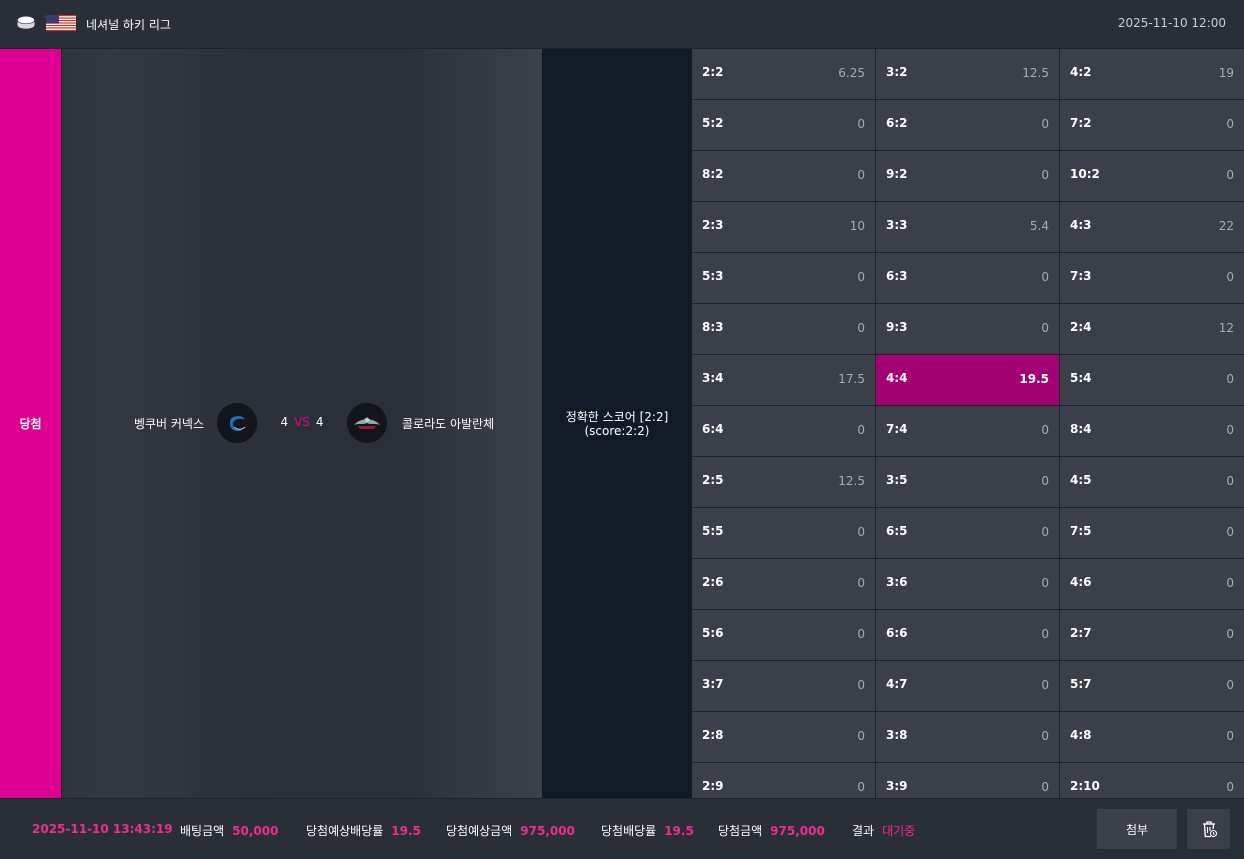 The image size is (1244, 859). Describe the element at coordinates (1152, 380) in the screenshot. I see `odds-cell: 5:4 0` at that location.